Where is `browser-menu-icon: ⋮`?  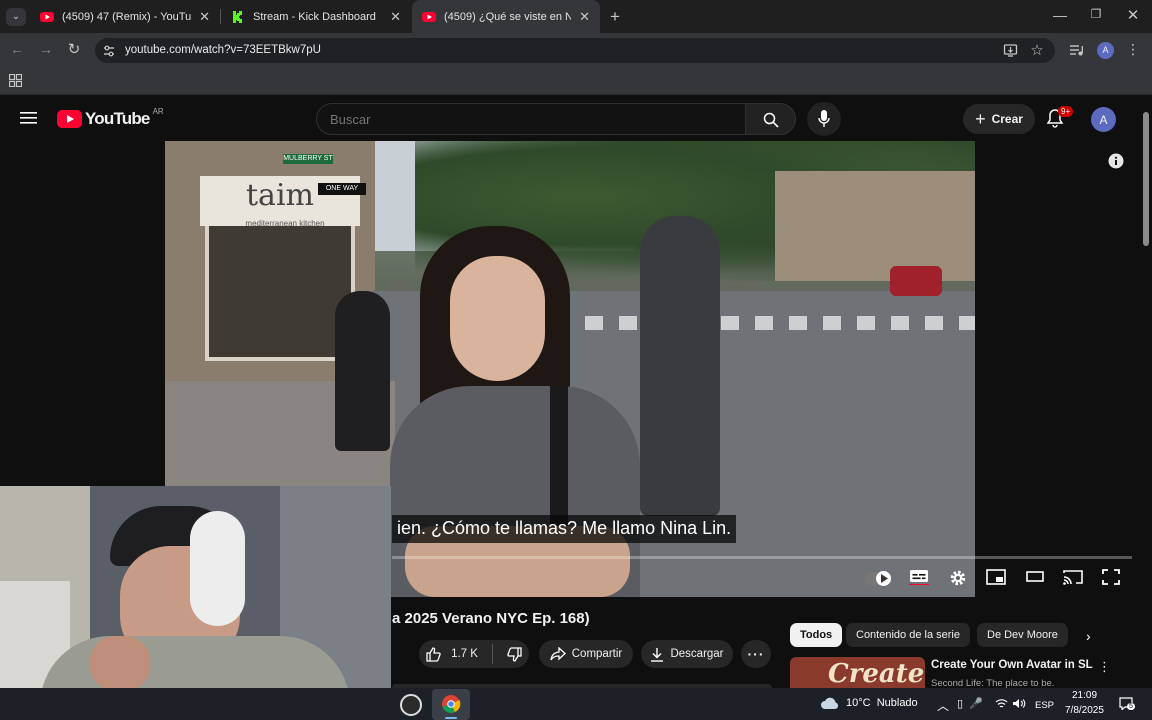 browser-menu-icon: ⋮ is located at coordinates (1133, 49).